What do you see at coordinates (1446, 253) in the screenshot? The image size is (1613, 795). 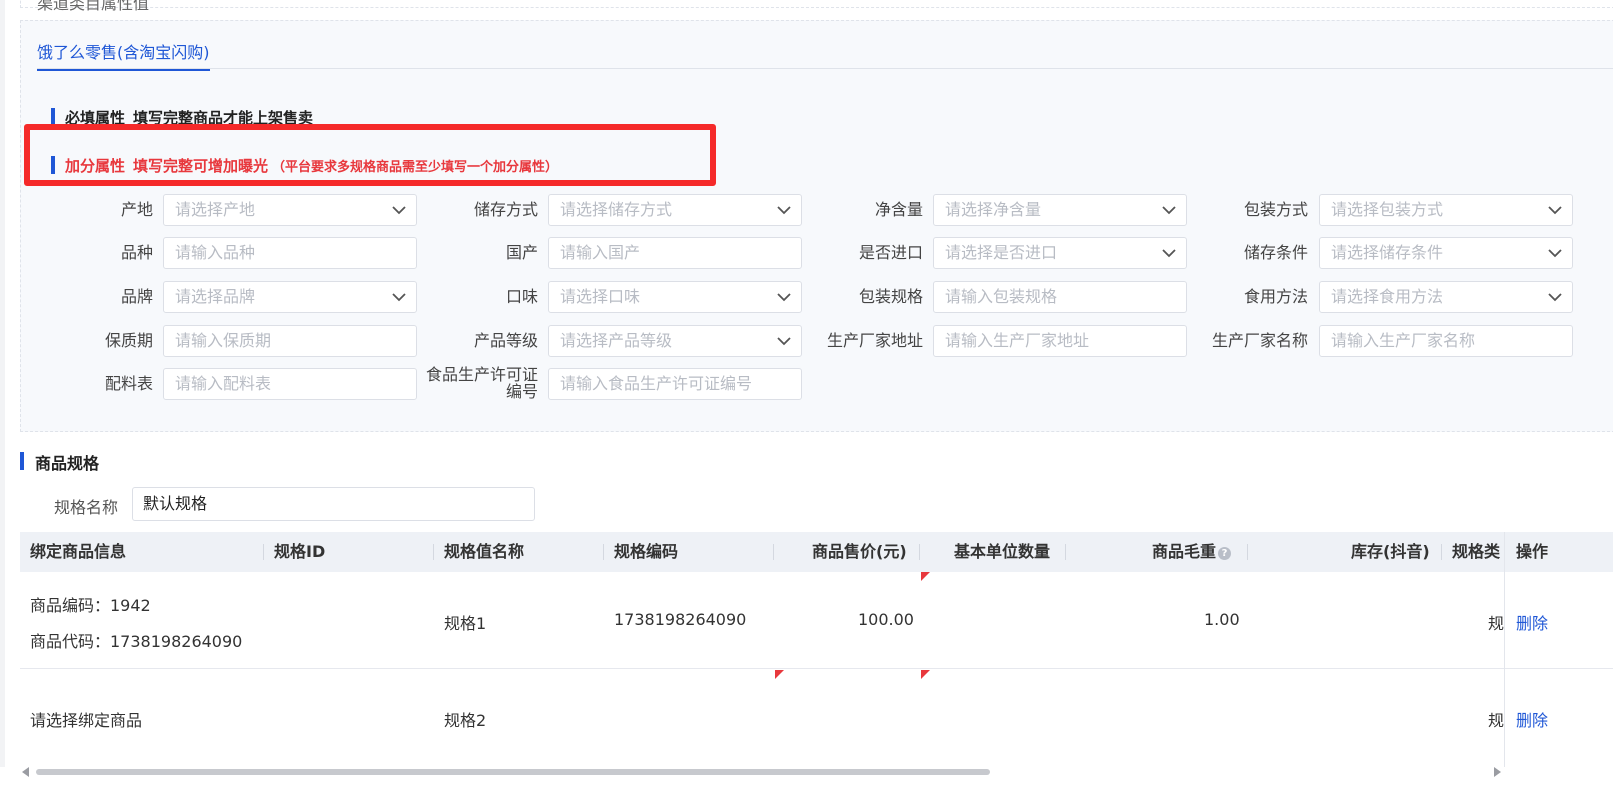 I see `field-select: 请选择储存条件` at bounding box center [1446, 253].